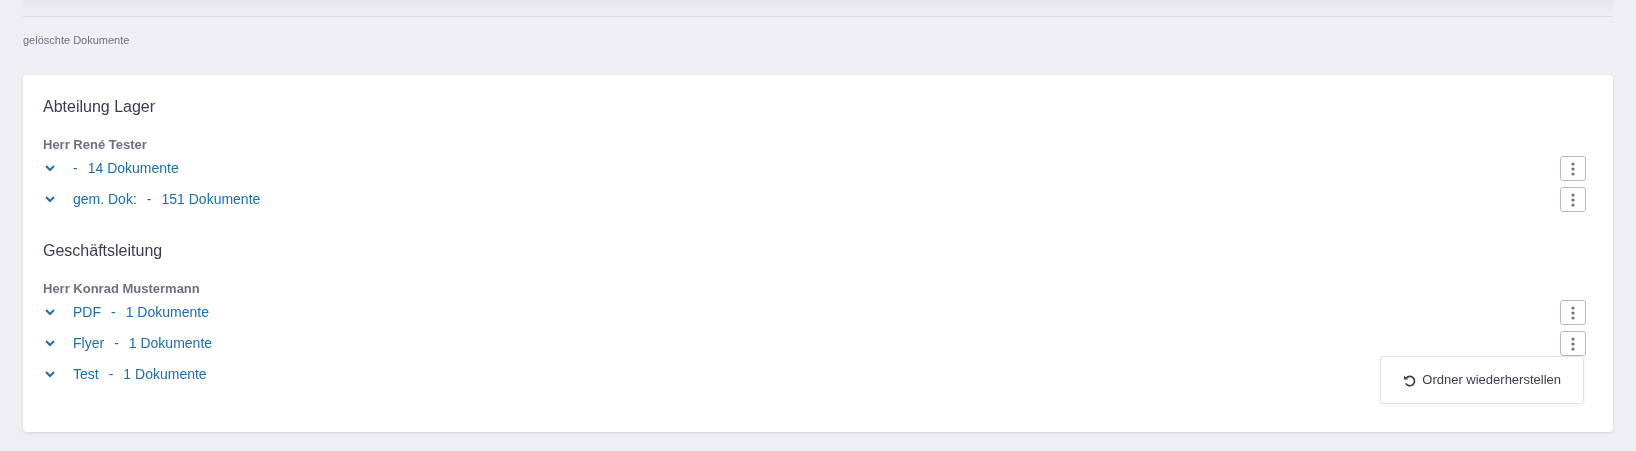 The height and width of the screenshot is (451, 1636). Describe the element at coordinates (103, 251) in the screenshot. I see `section-heading: Geschäftsleitung` at that location.